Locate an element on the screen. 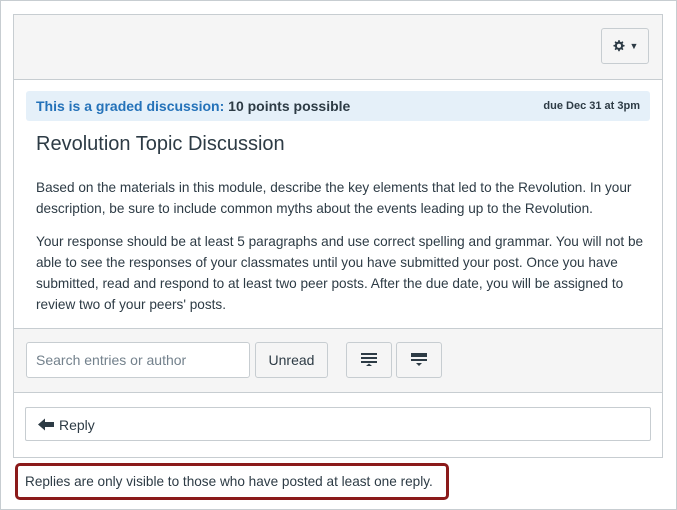 This screenshot has width=677, height=510. settings-menu-button: ▼ is located at coordinates (625, 46).